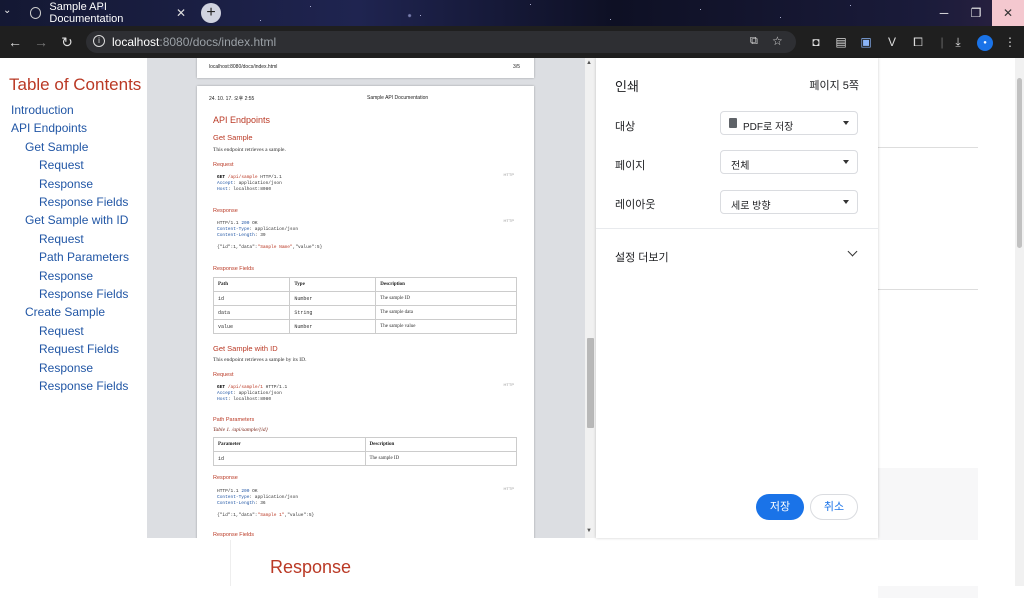  Describe the element at coordinates (892, 42) in the screenshot. I see `vue-devtools-icon: V` at that location.